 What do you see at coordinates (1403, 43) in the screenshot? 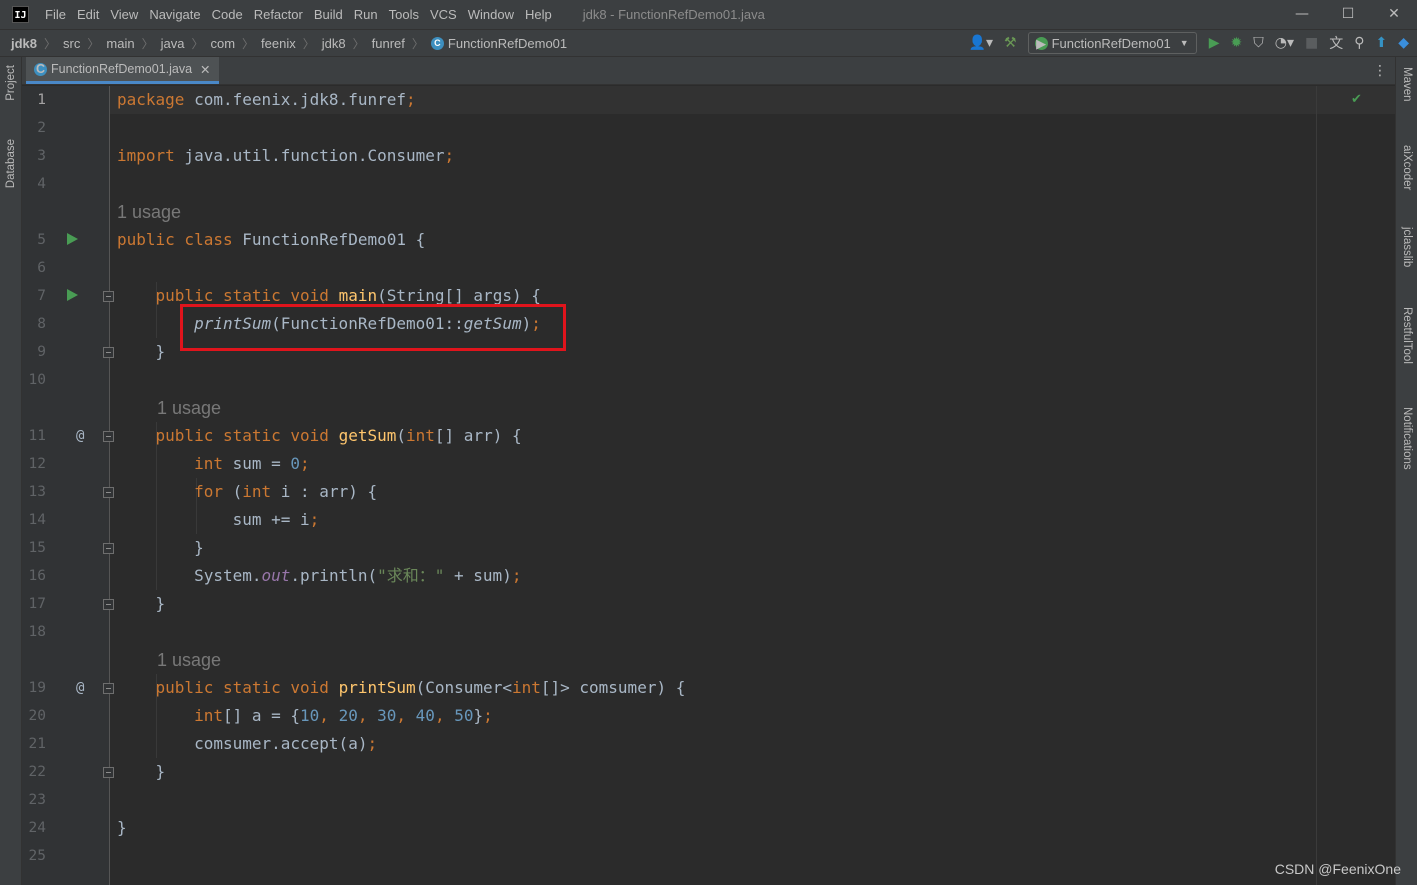
I see `plugin-icon: ◆` at bounding box center [1403, 43].